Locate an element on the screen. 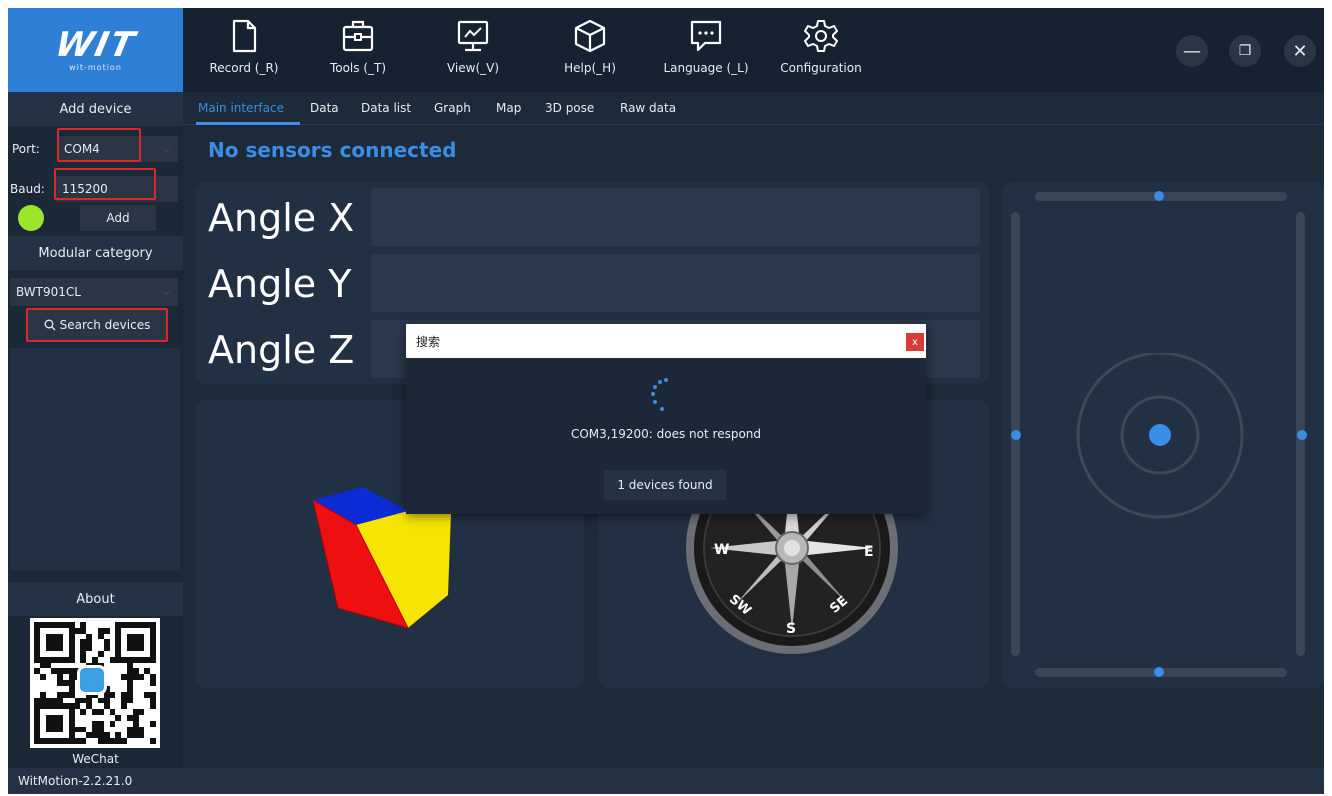 The width and height of the screenshot is (1332, 796). connection-status-message: No sensors connected is located at coordinates (332, 150).